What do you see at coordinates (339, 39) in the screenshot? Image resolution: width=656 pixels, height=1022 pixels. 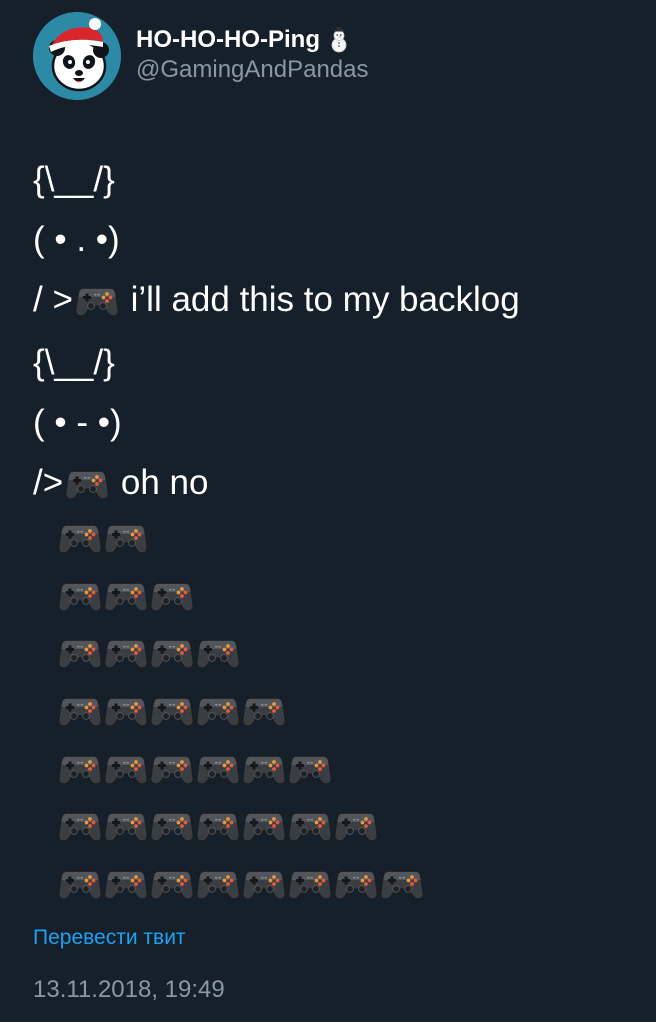 I see `snowman-icon` at bounding box center [339, 39].